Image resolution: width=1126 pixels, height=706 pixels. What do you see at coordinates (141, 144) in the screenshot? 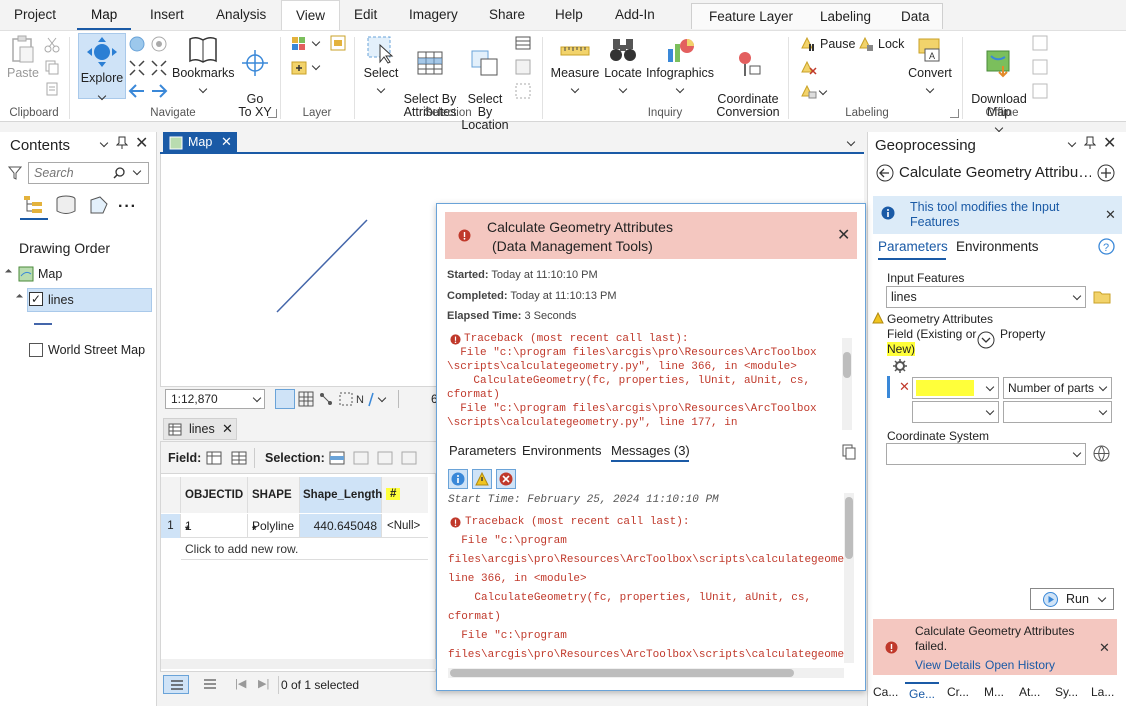
I see `close-contents-icon: ✕` at bounding box center [141, 144].